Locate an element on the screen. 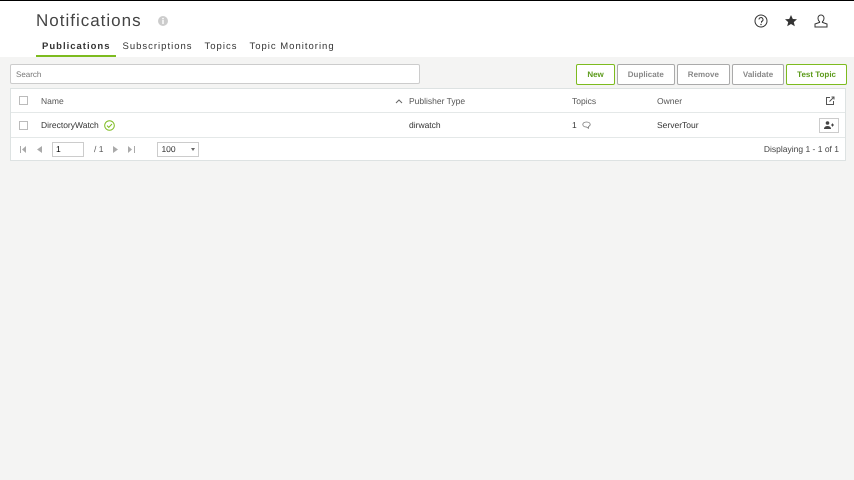 This screenshot has height=480, width=854. tab: Subscriptions is located at coordinates (157, 48).